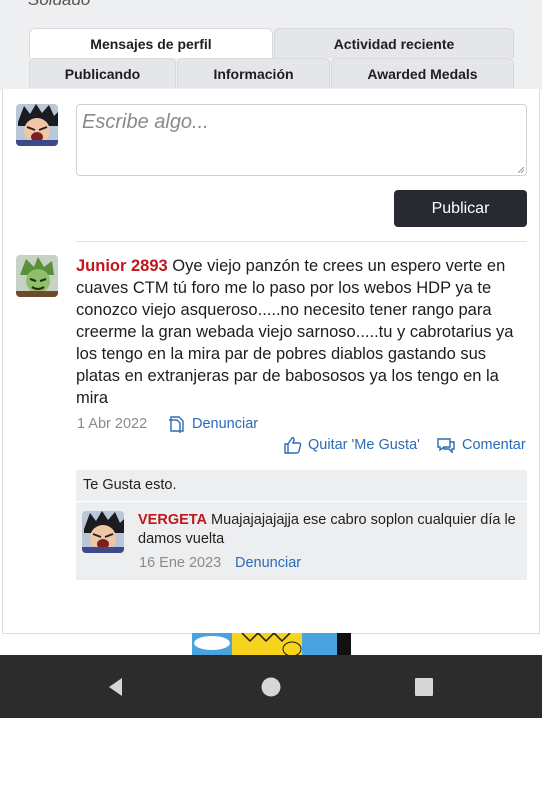  I want to click on unlike-link: Quitar 'Me Gusta', so click(352, 445).